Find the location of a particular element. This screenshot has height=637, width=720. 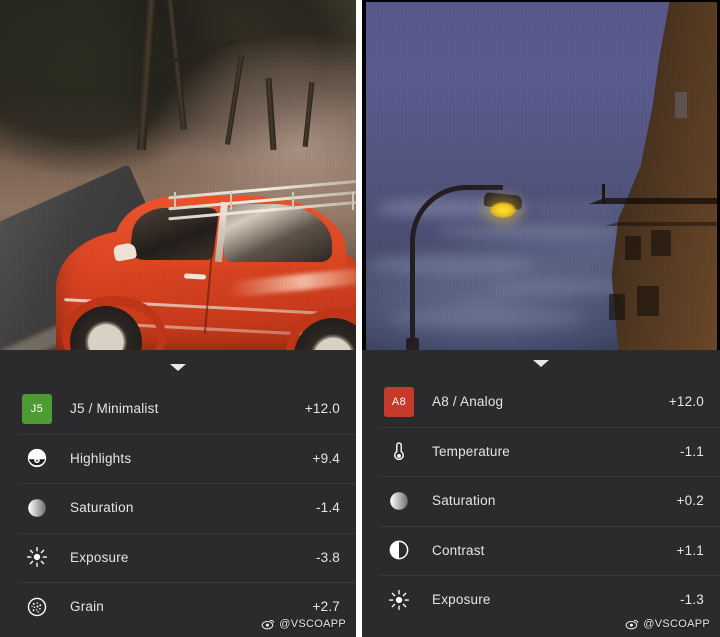

adjustment-label: Grain is located at coordinates (87, 607).